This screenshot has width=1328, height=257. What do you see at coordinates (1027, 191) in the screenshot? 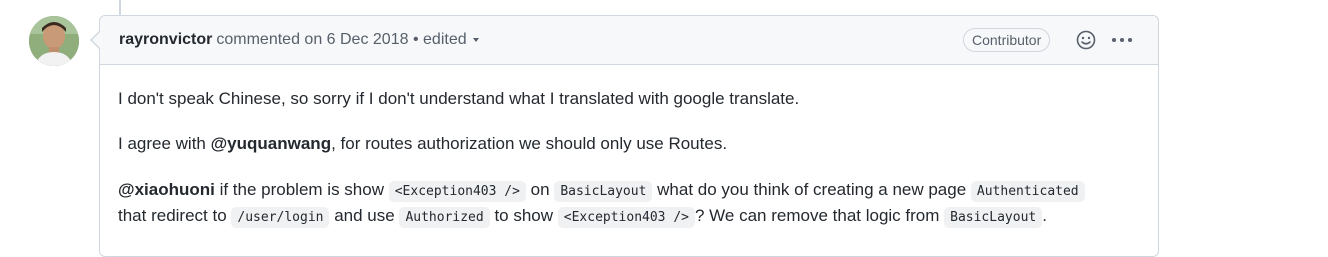
I see `inline-code: Authenticated` at bounding box center [1027, 191].